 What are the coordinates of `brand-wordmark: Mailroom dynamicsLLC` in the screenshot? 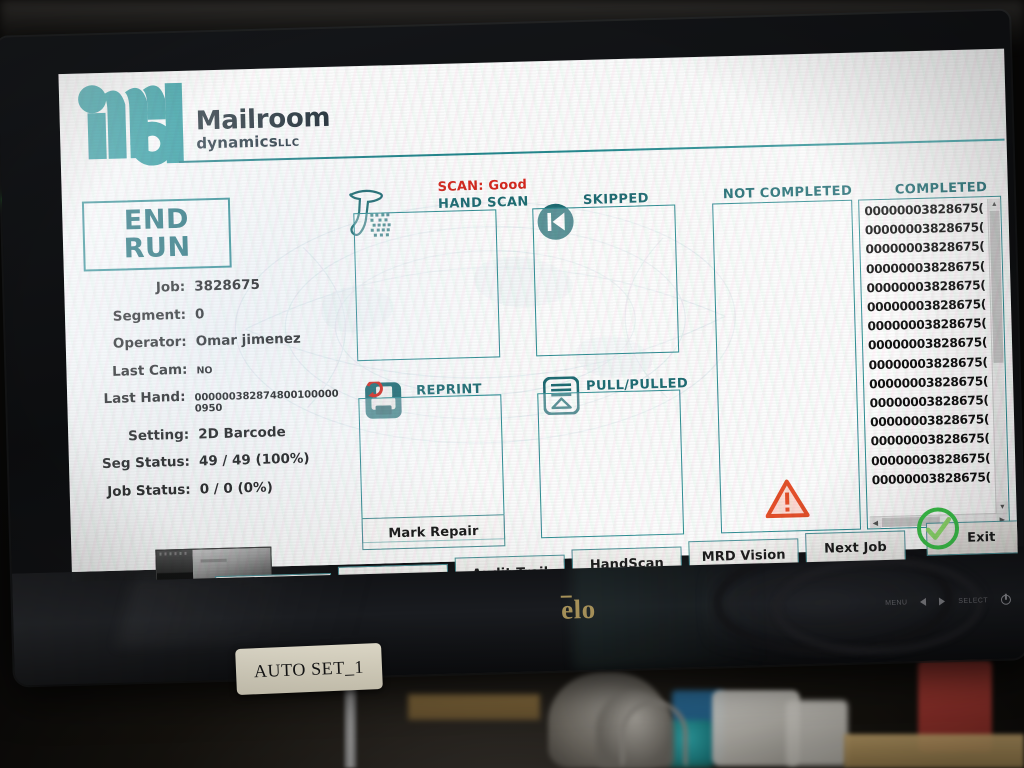 It's located at (263, 127).